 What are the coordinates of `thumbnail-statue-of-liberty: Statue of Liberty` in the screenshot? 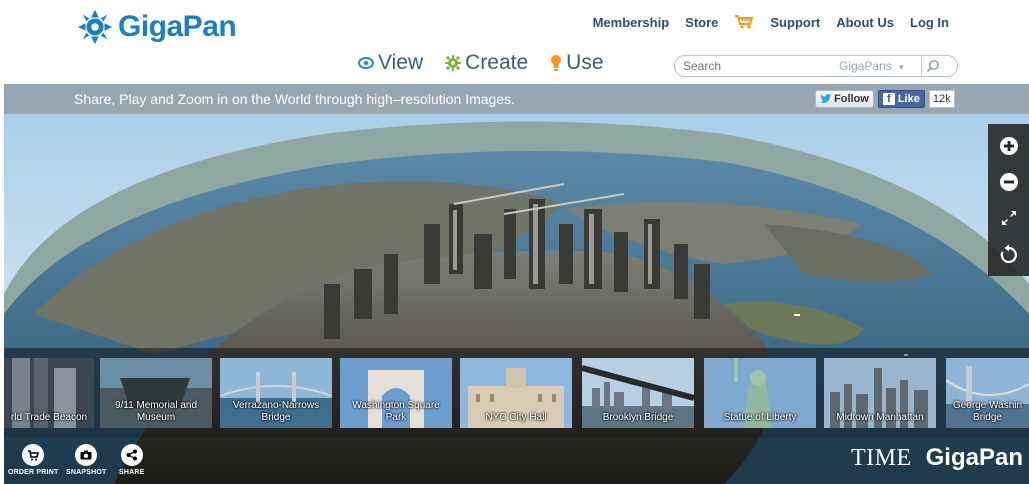 It's located at (760, 393).